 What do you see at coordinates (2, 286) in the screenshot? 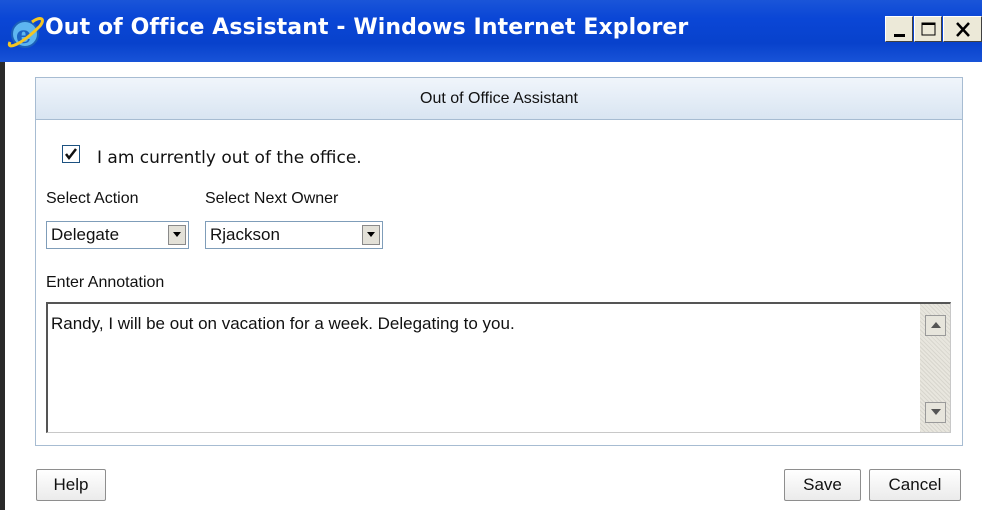
I see `window-frame` at bounding box center [2, 286].